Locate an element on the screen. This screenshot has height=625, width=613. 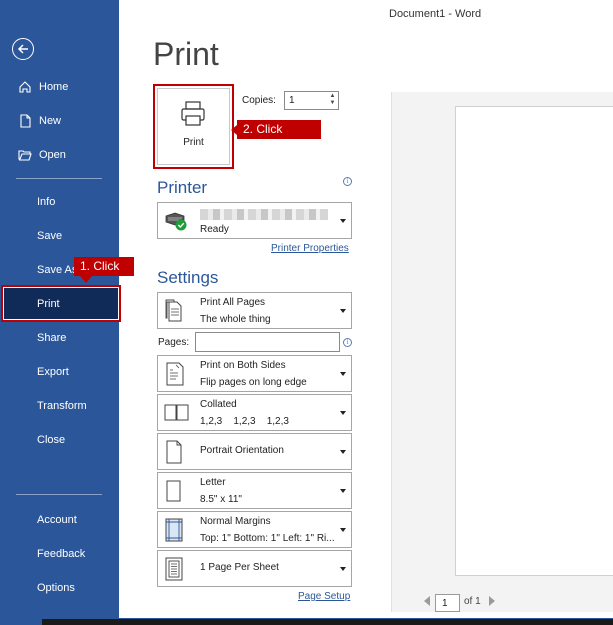
new-document-icon is located at coordinates (25, 121).